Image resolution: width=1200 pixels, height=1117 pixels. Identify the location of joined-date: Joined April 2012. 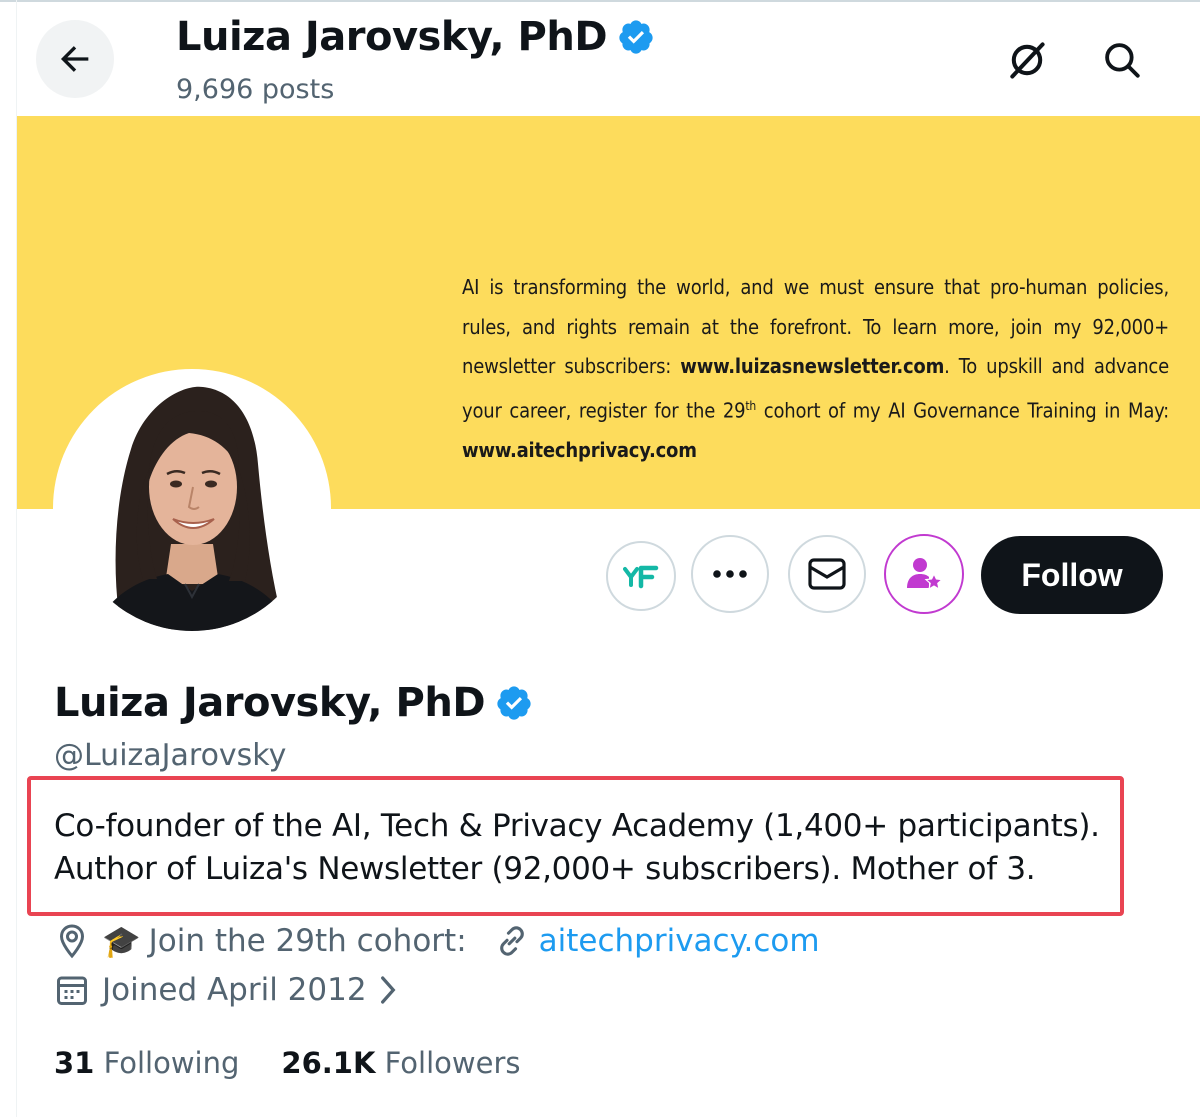
(234, 990).